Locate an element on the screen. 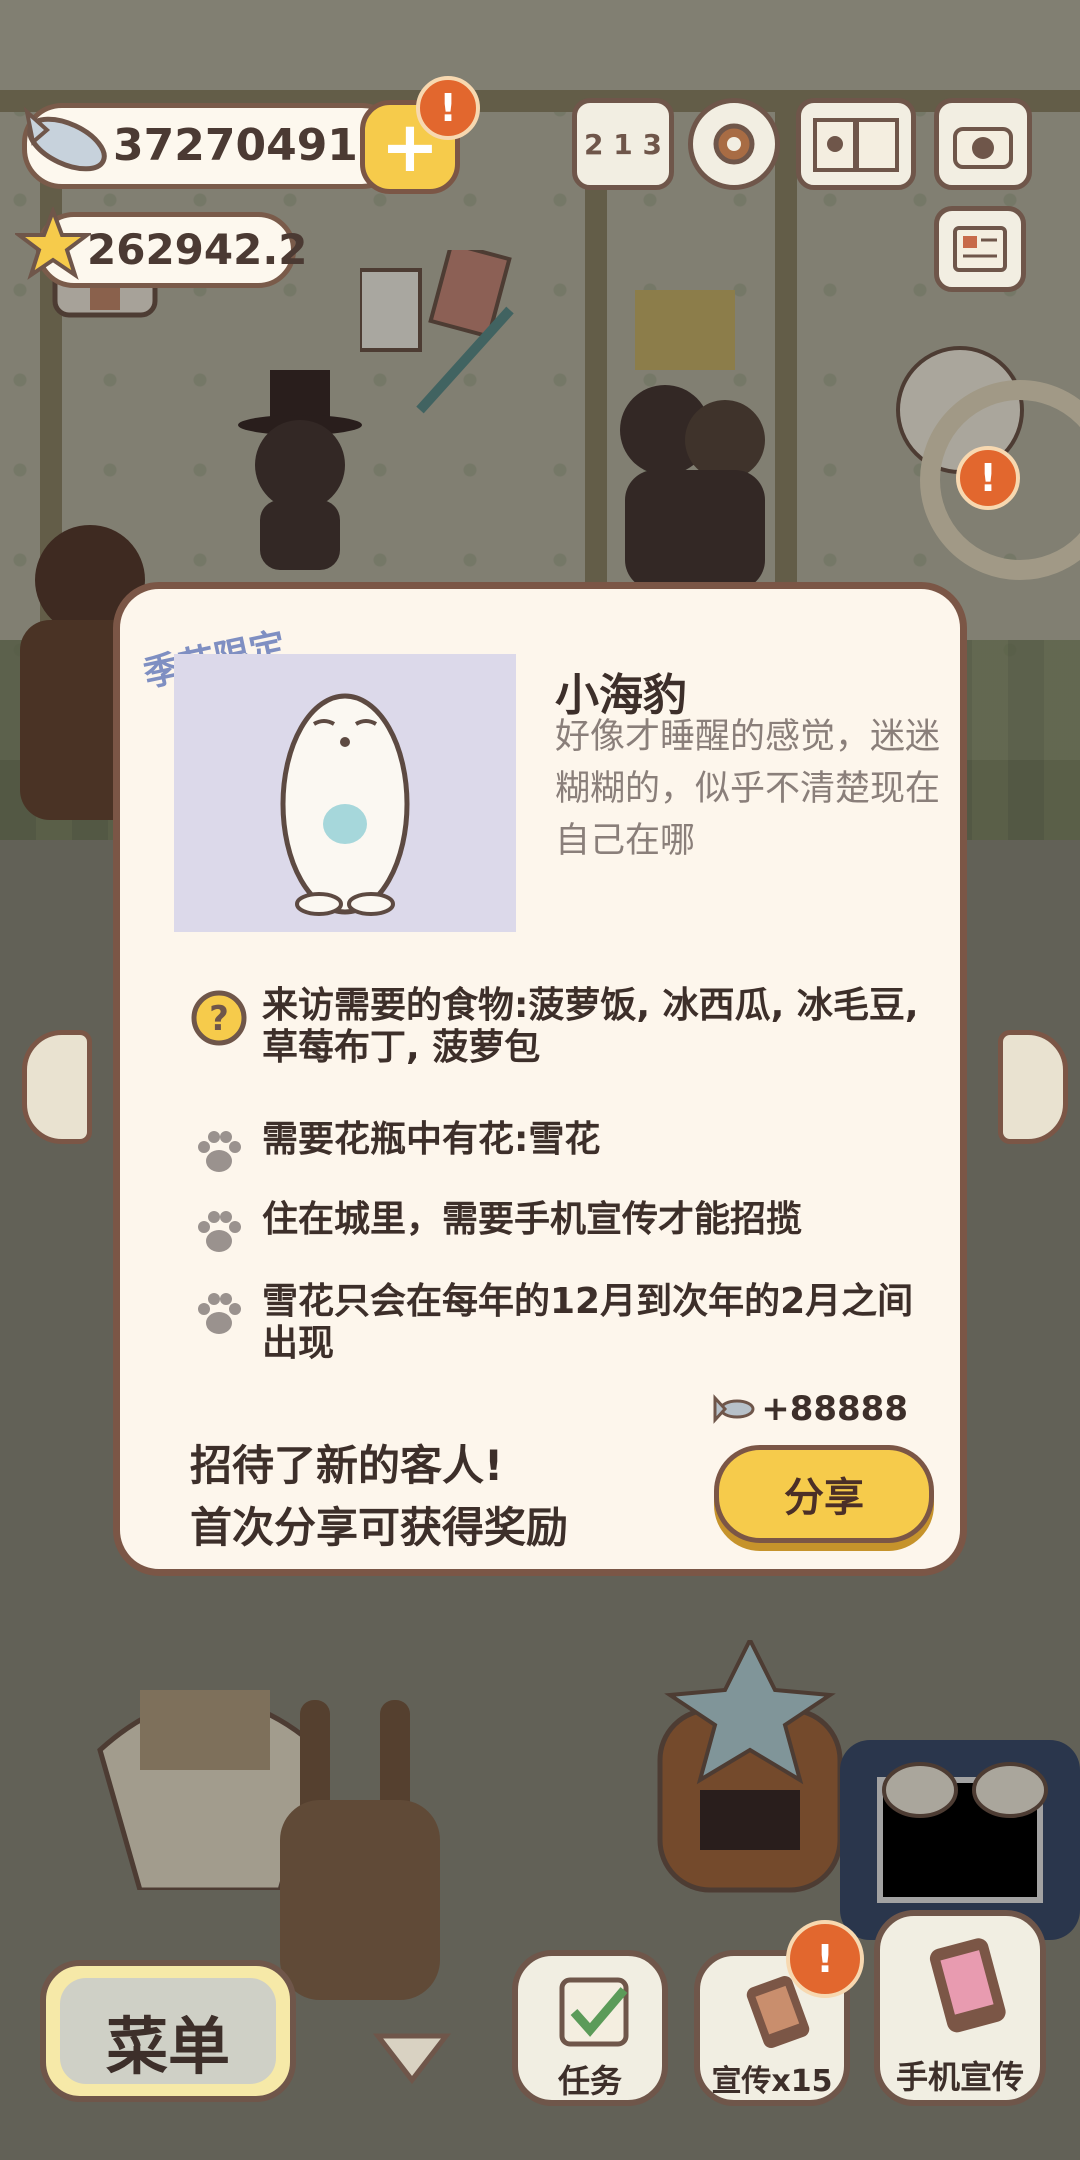 The height and width of the screenshot is (2160, 1080). menu-label: 菜单 is located at coordinates (167, 2046).